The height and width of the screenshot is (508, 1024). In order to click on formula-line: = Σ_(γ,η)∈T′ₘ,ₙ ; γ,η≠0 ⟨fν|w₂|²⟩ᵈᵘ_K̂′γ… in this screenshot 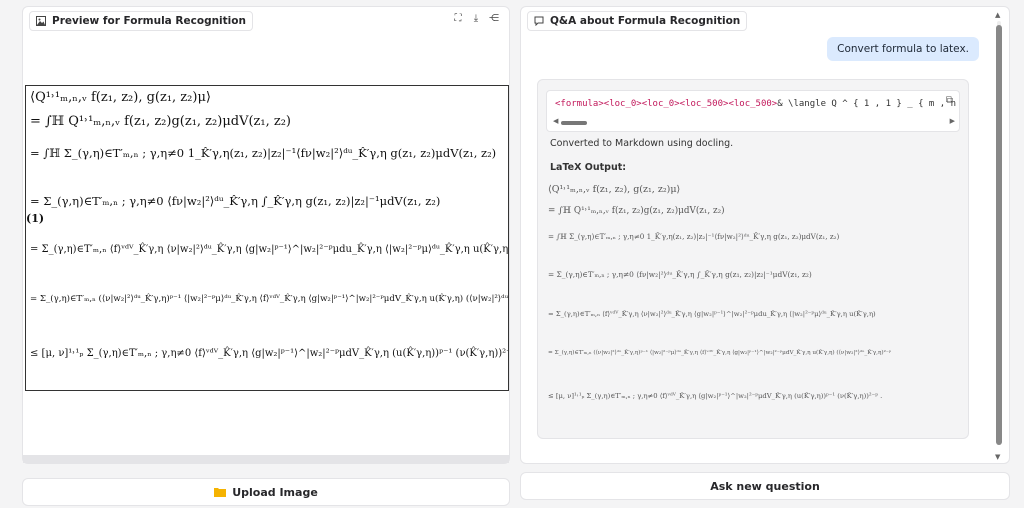, I will do `click(235, 201)`.